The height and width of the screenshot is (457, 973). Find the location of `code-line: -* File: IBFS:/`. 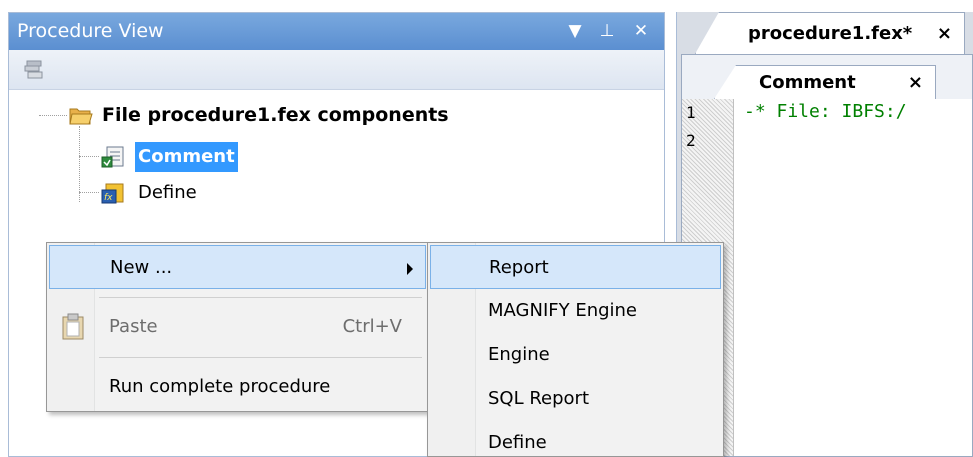

code-line: -* File: IBFS:/ is located at coordinates (825, 111).